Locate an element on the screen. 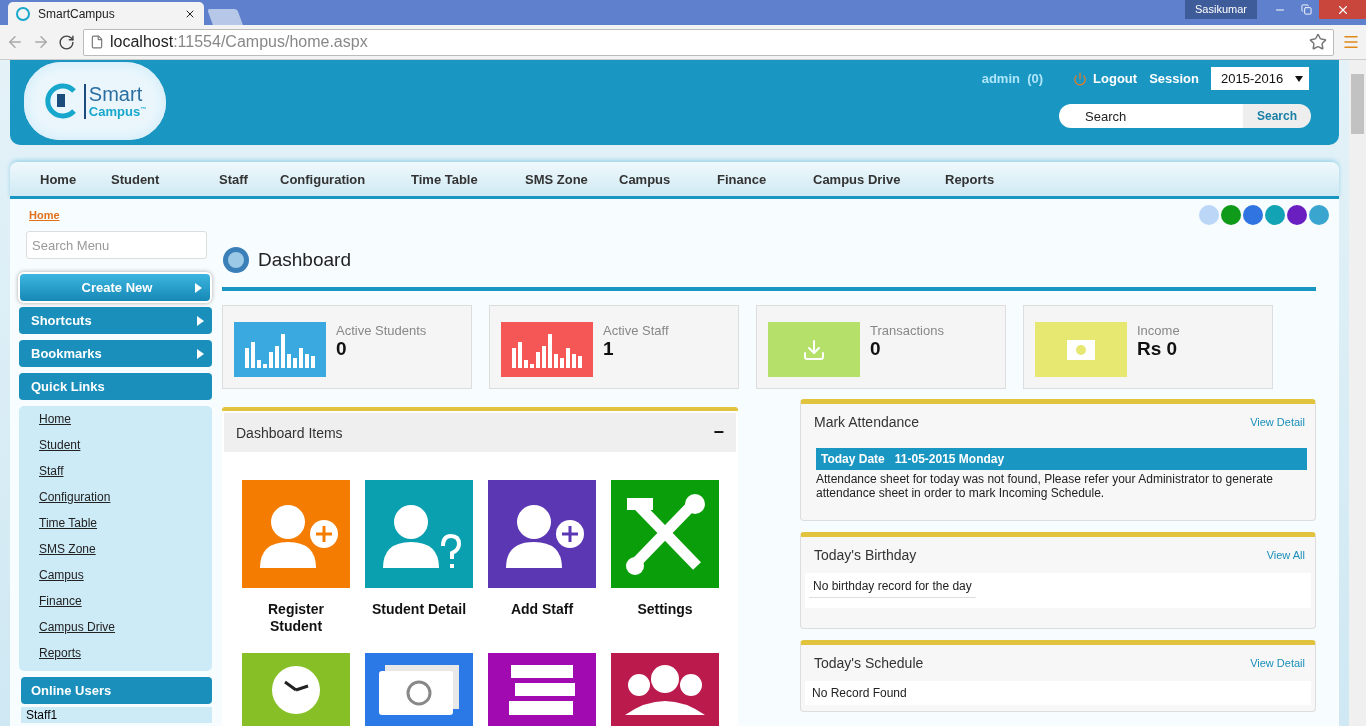 This screenshot has width=1366, height=726. menu-button: Shortcuts is located at coordinates (115, 320).